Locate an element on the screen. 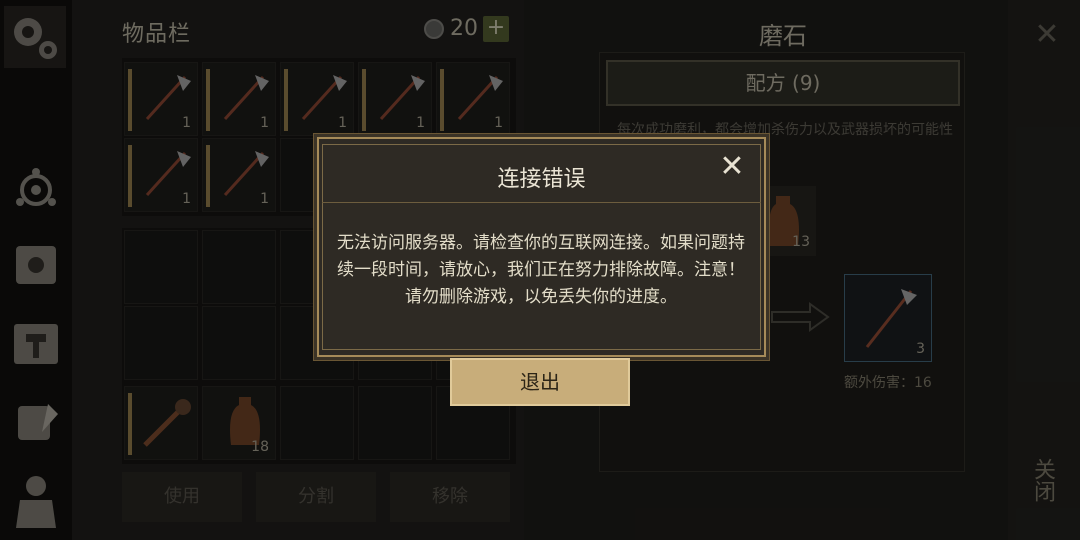 The height and width of the screenshot is (540, 1080). exit-button: 退出 is located at coordinates (540, 382).